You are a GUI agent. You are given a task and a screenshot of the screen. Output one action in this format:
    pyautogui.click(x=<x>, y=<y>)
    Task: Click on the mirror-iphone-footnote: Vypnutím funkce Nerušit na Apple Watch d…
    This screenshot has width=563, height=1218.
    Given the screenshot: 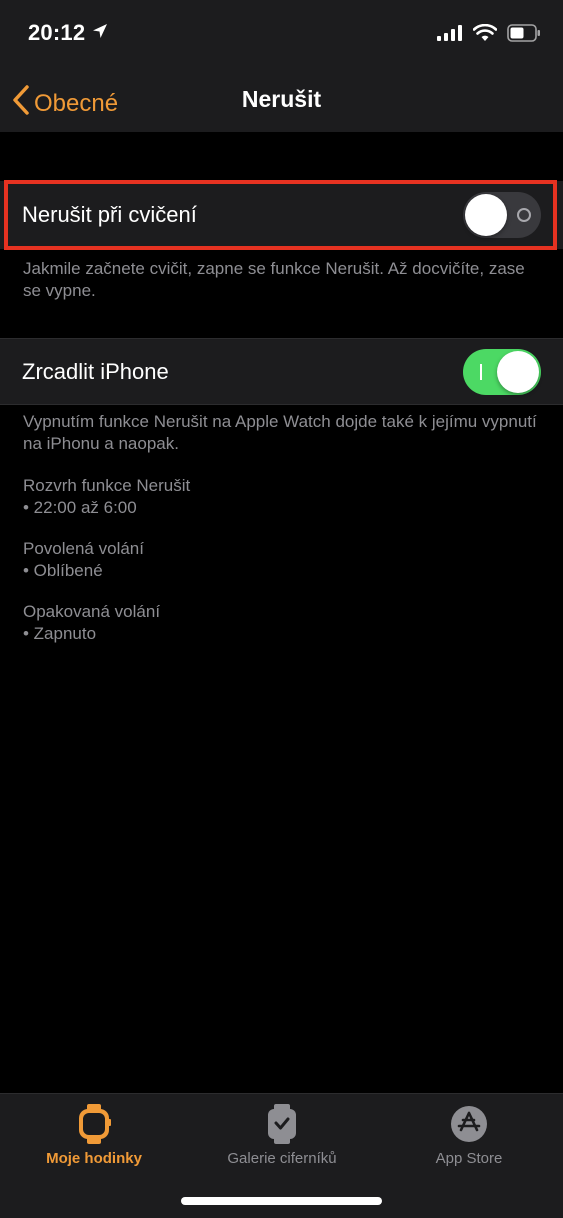 What is the action you would take?
    pyautogui.click(x=280, y=432)
    